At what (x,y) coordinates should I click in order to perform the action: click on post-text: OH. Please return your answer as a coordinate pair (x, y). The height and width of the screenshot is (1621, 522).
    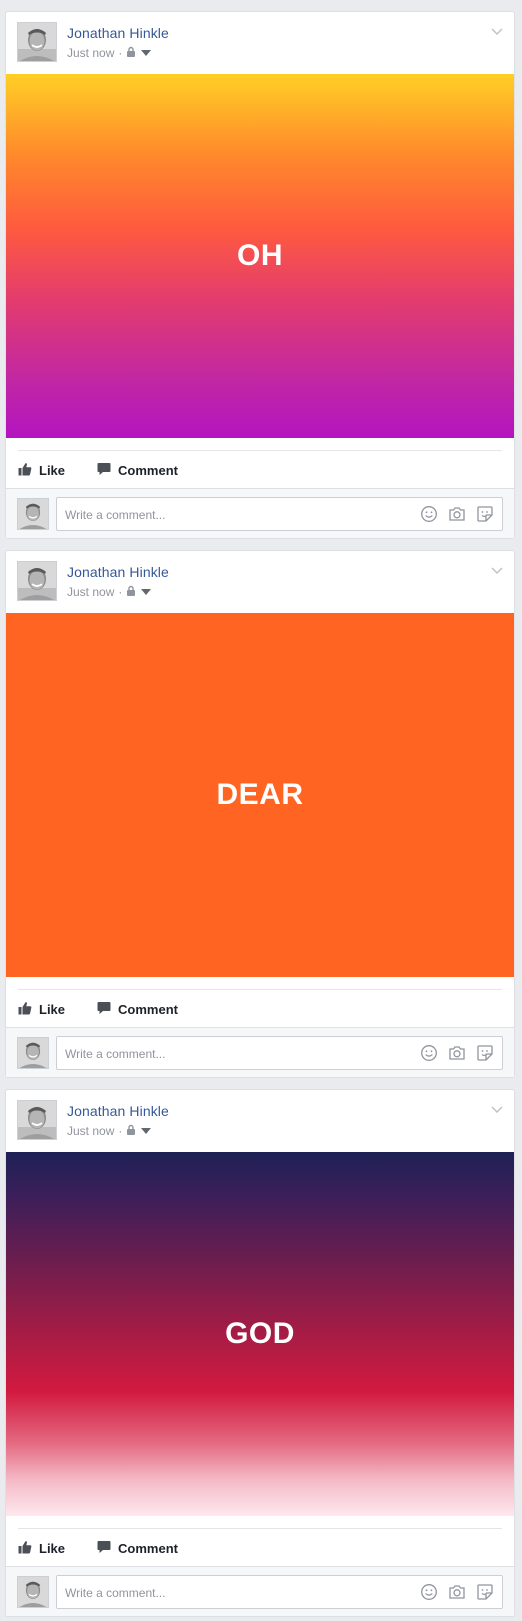
    Looking at the image, I should click on (260, 255).